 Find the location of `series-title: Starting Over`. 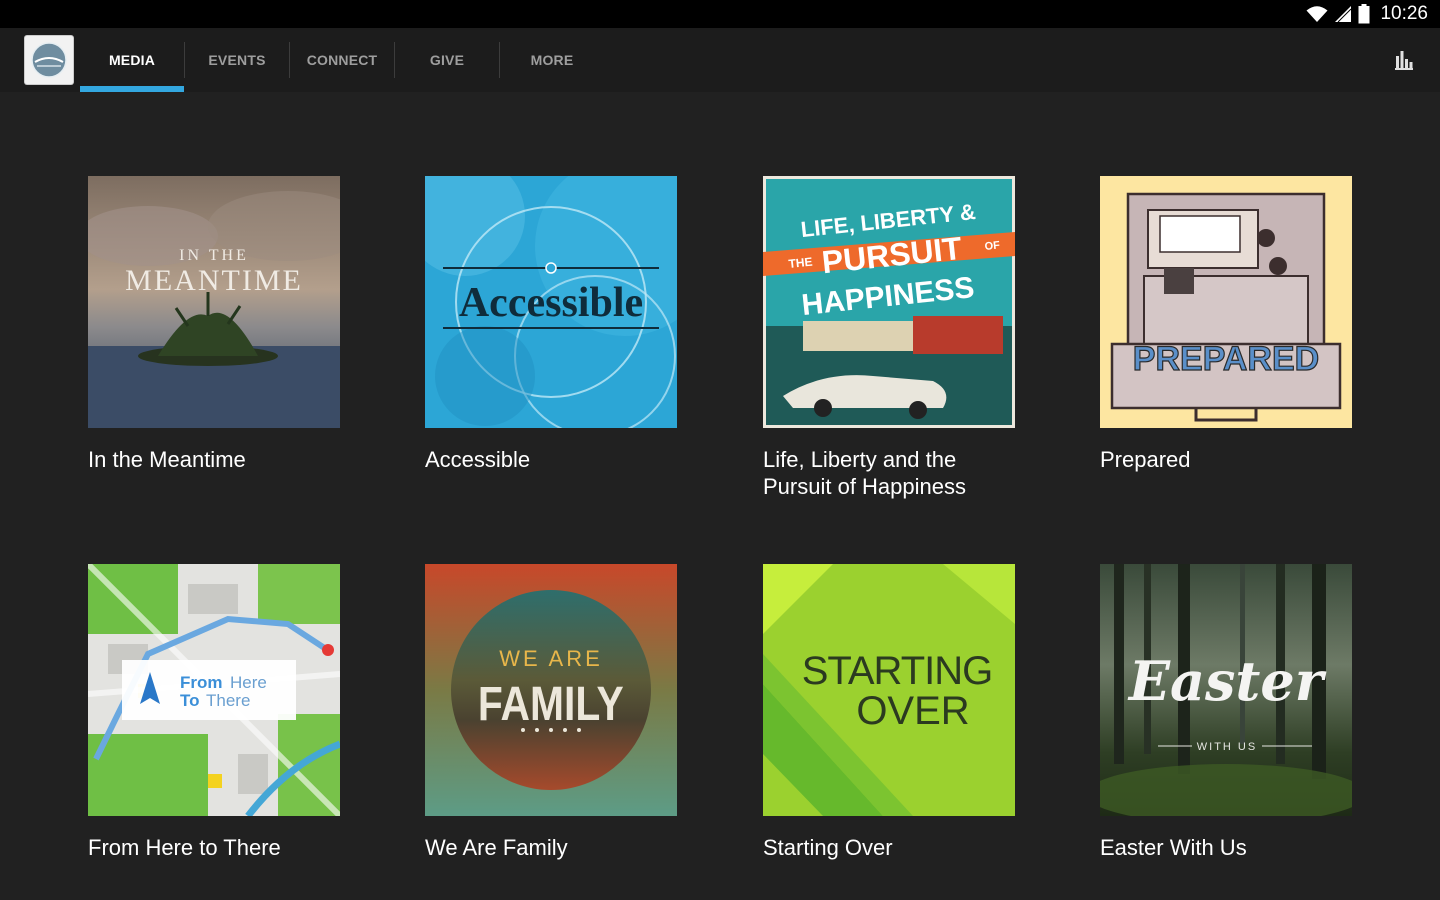

series-title: Starting Over is located at coordinates (828, 847).